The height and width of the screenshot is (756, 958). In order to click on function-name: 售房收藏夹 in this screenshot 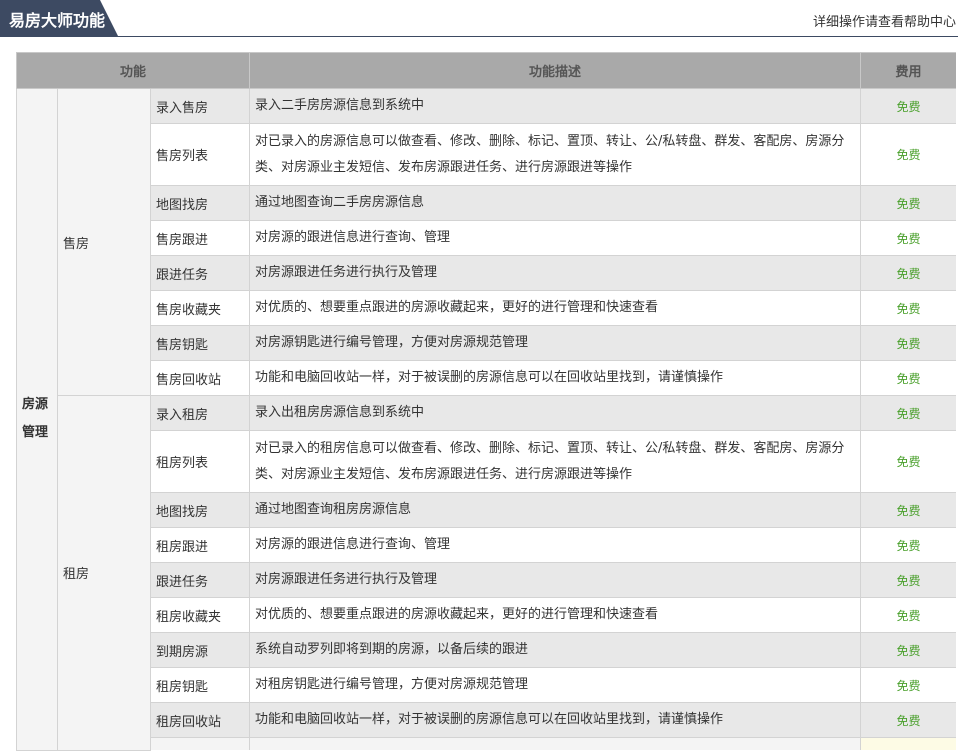, I will do `click(200, 308)`.